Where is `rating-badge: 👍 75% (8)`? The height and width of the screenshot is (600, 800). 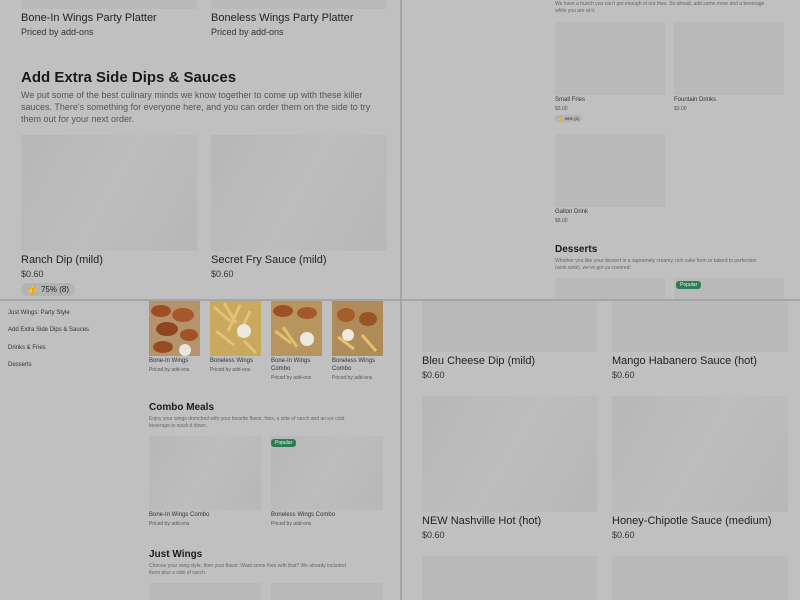 rating-badge: 👍 75% (8) is located at coordinates (48, 289).